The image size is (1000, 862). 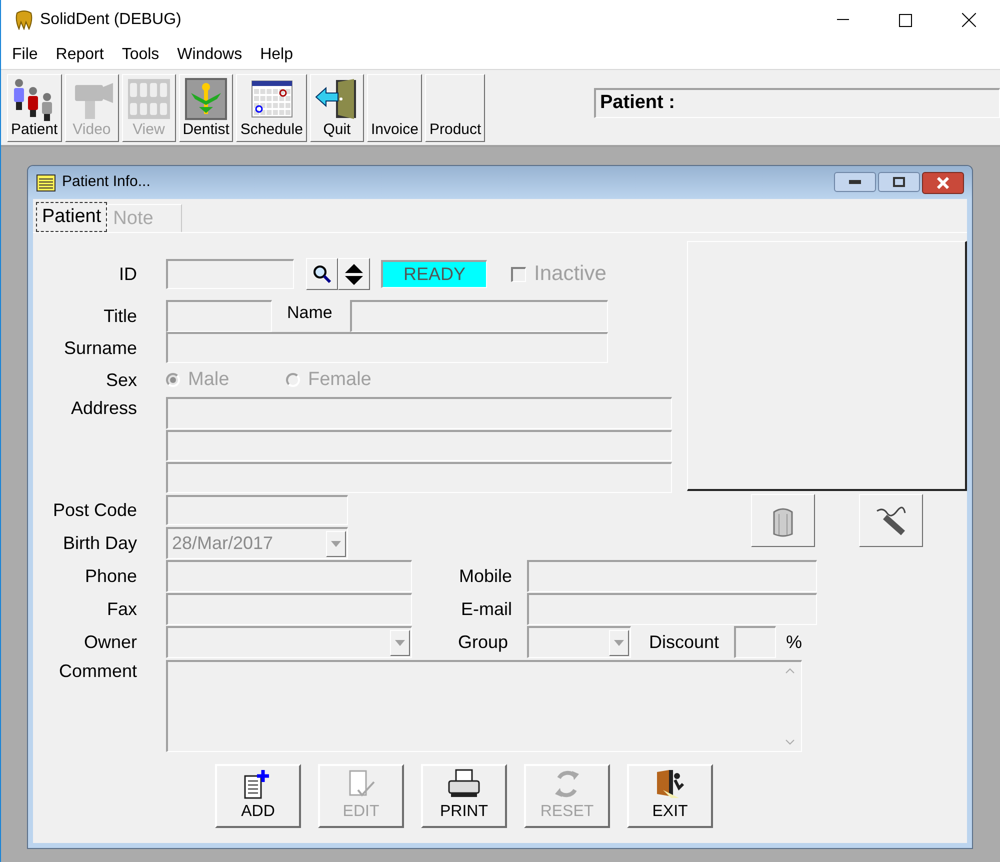 What do you see at coordinates (140, 54) in the screenshot?
I see `menu-item: Tools` at bounding box center [140, 54].